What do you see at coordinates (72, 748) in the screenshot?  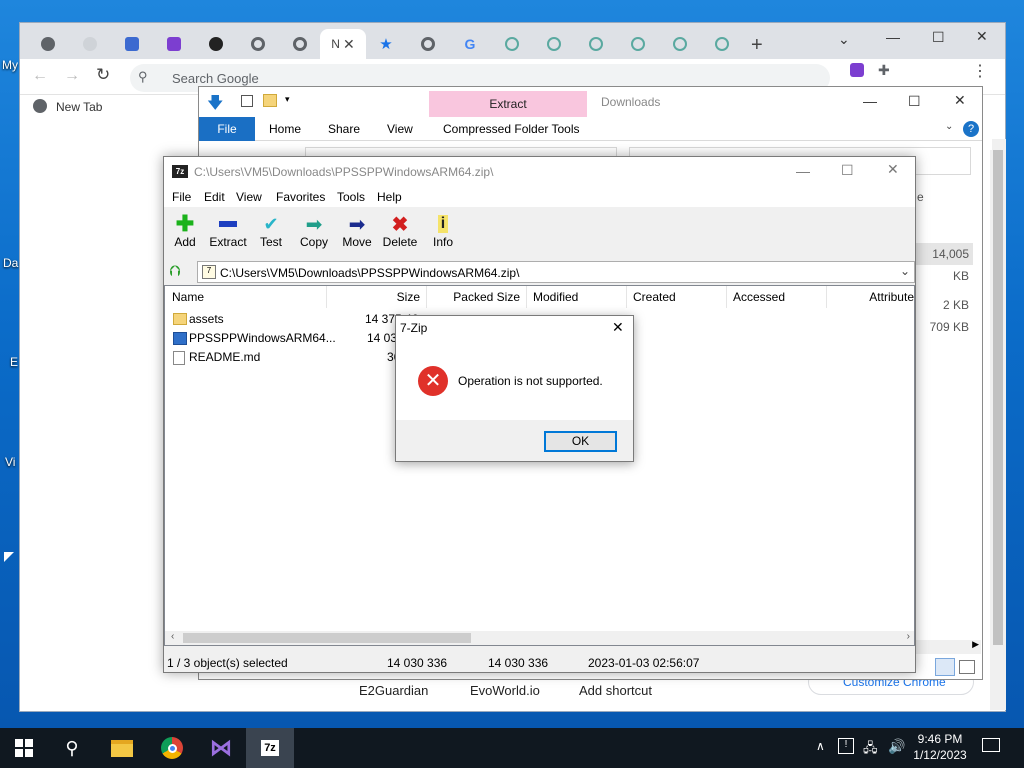 I see `search-button: ⚲` at bounding box center [72, 748].